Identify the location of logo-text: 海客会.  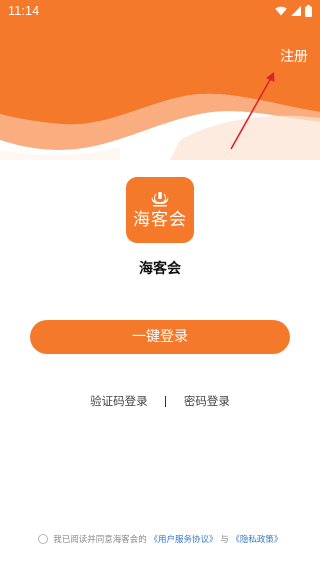
(160, 220).